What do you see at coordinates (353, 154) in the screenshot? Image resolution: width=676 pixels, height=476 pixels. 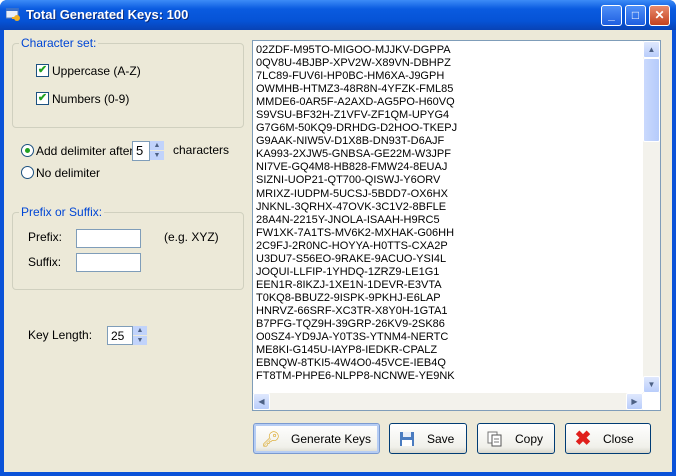 I see `key-line: KA993-2XJW5-GNBSA-GE22M-W3JPF` at bounding box center [353, 154].